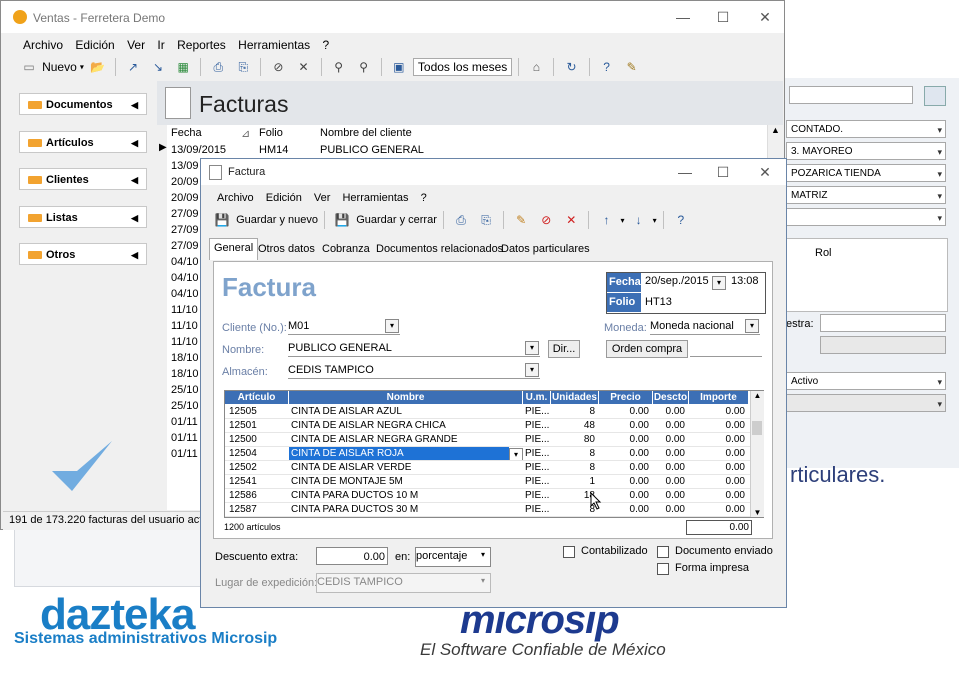 This screenshot has height=675, width=959. I want to click on cliente-field: M01 ▾, so click(344, 326).